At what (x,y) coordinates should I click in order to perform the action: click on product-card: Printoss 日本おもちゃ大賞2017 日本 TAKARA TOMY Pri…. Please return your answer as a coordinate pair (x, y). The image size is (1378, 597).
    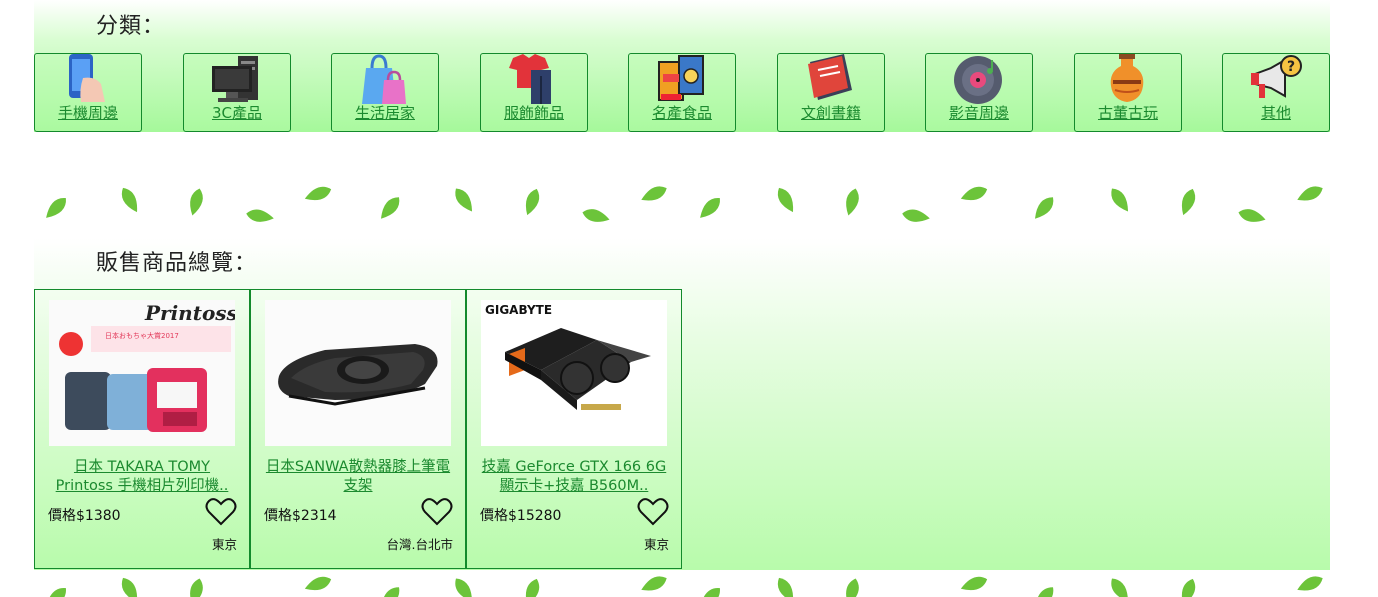
    Looking at the image, I should click on (142, 429).